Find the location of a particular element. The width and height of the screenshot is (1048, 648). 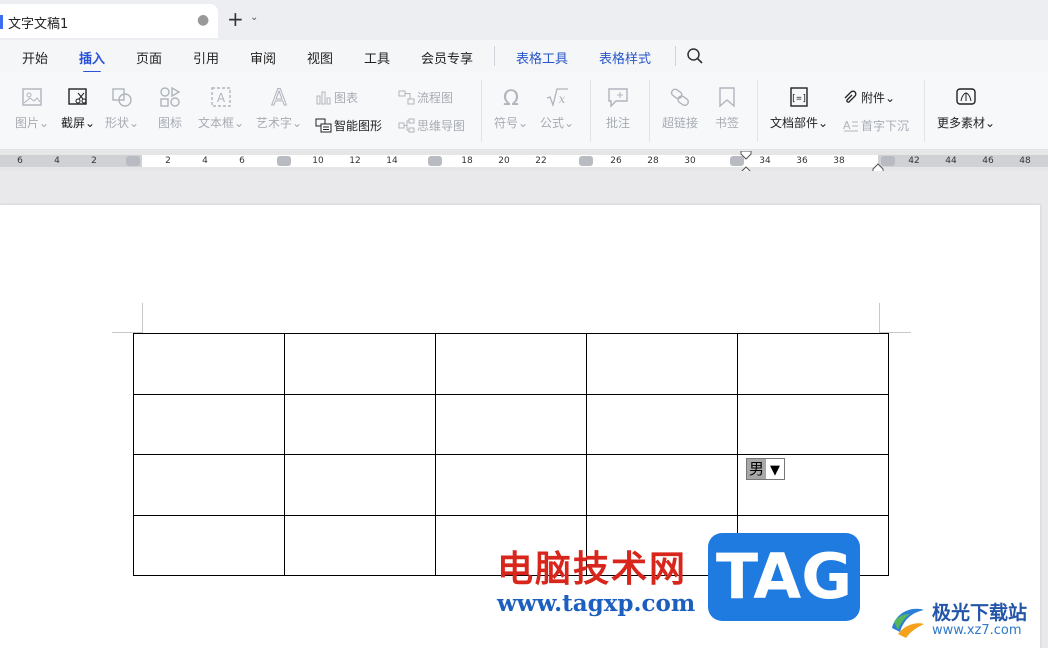

tab-member: 会员专享 is located at coordinates (447, 57).